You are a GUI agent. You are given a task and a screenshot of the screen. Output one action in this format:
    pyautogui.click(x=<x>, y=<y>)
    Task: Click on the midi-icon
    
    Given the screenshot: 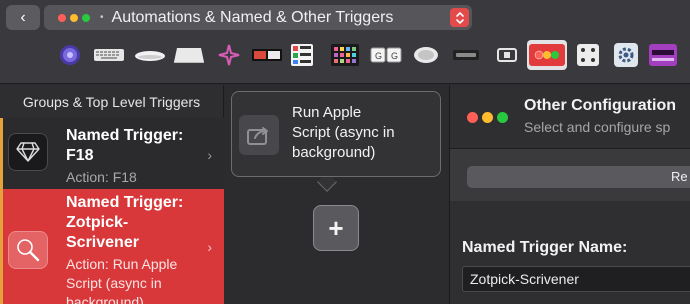 What is the action you would take?
    pyautogui.click(x=345, y=55)
    